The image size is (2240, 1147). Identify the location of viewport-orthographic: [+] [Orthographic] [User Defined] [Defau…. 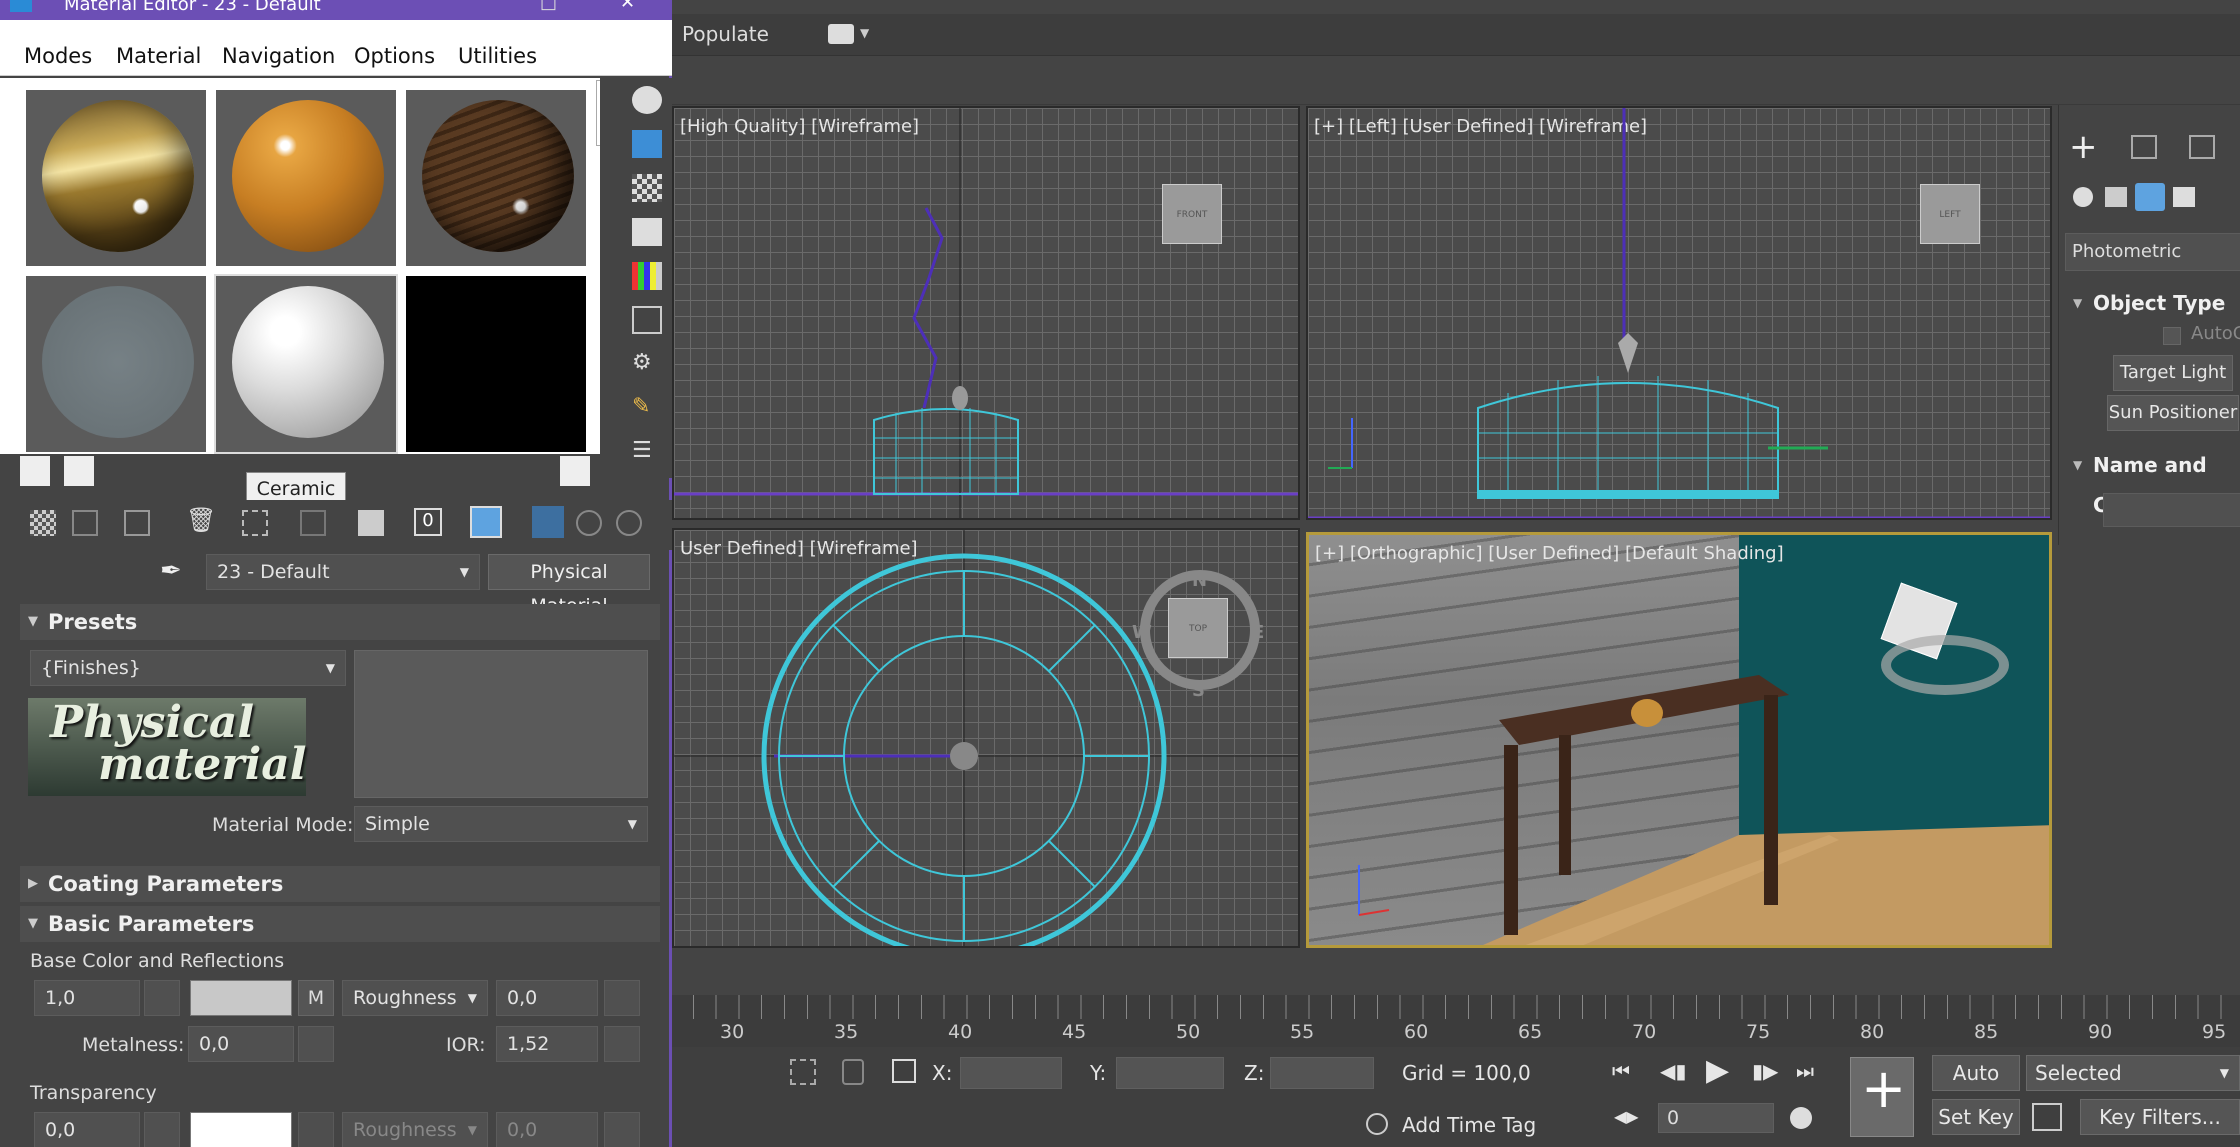
(1679, 740).